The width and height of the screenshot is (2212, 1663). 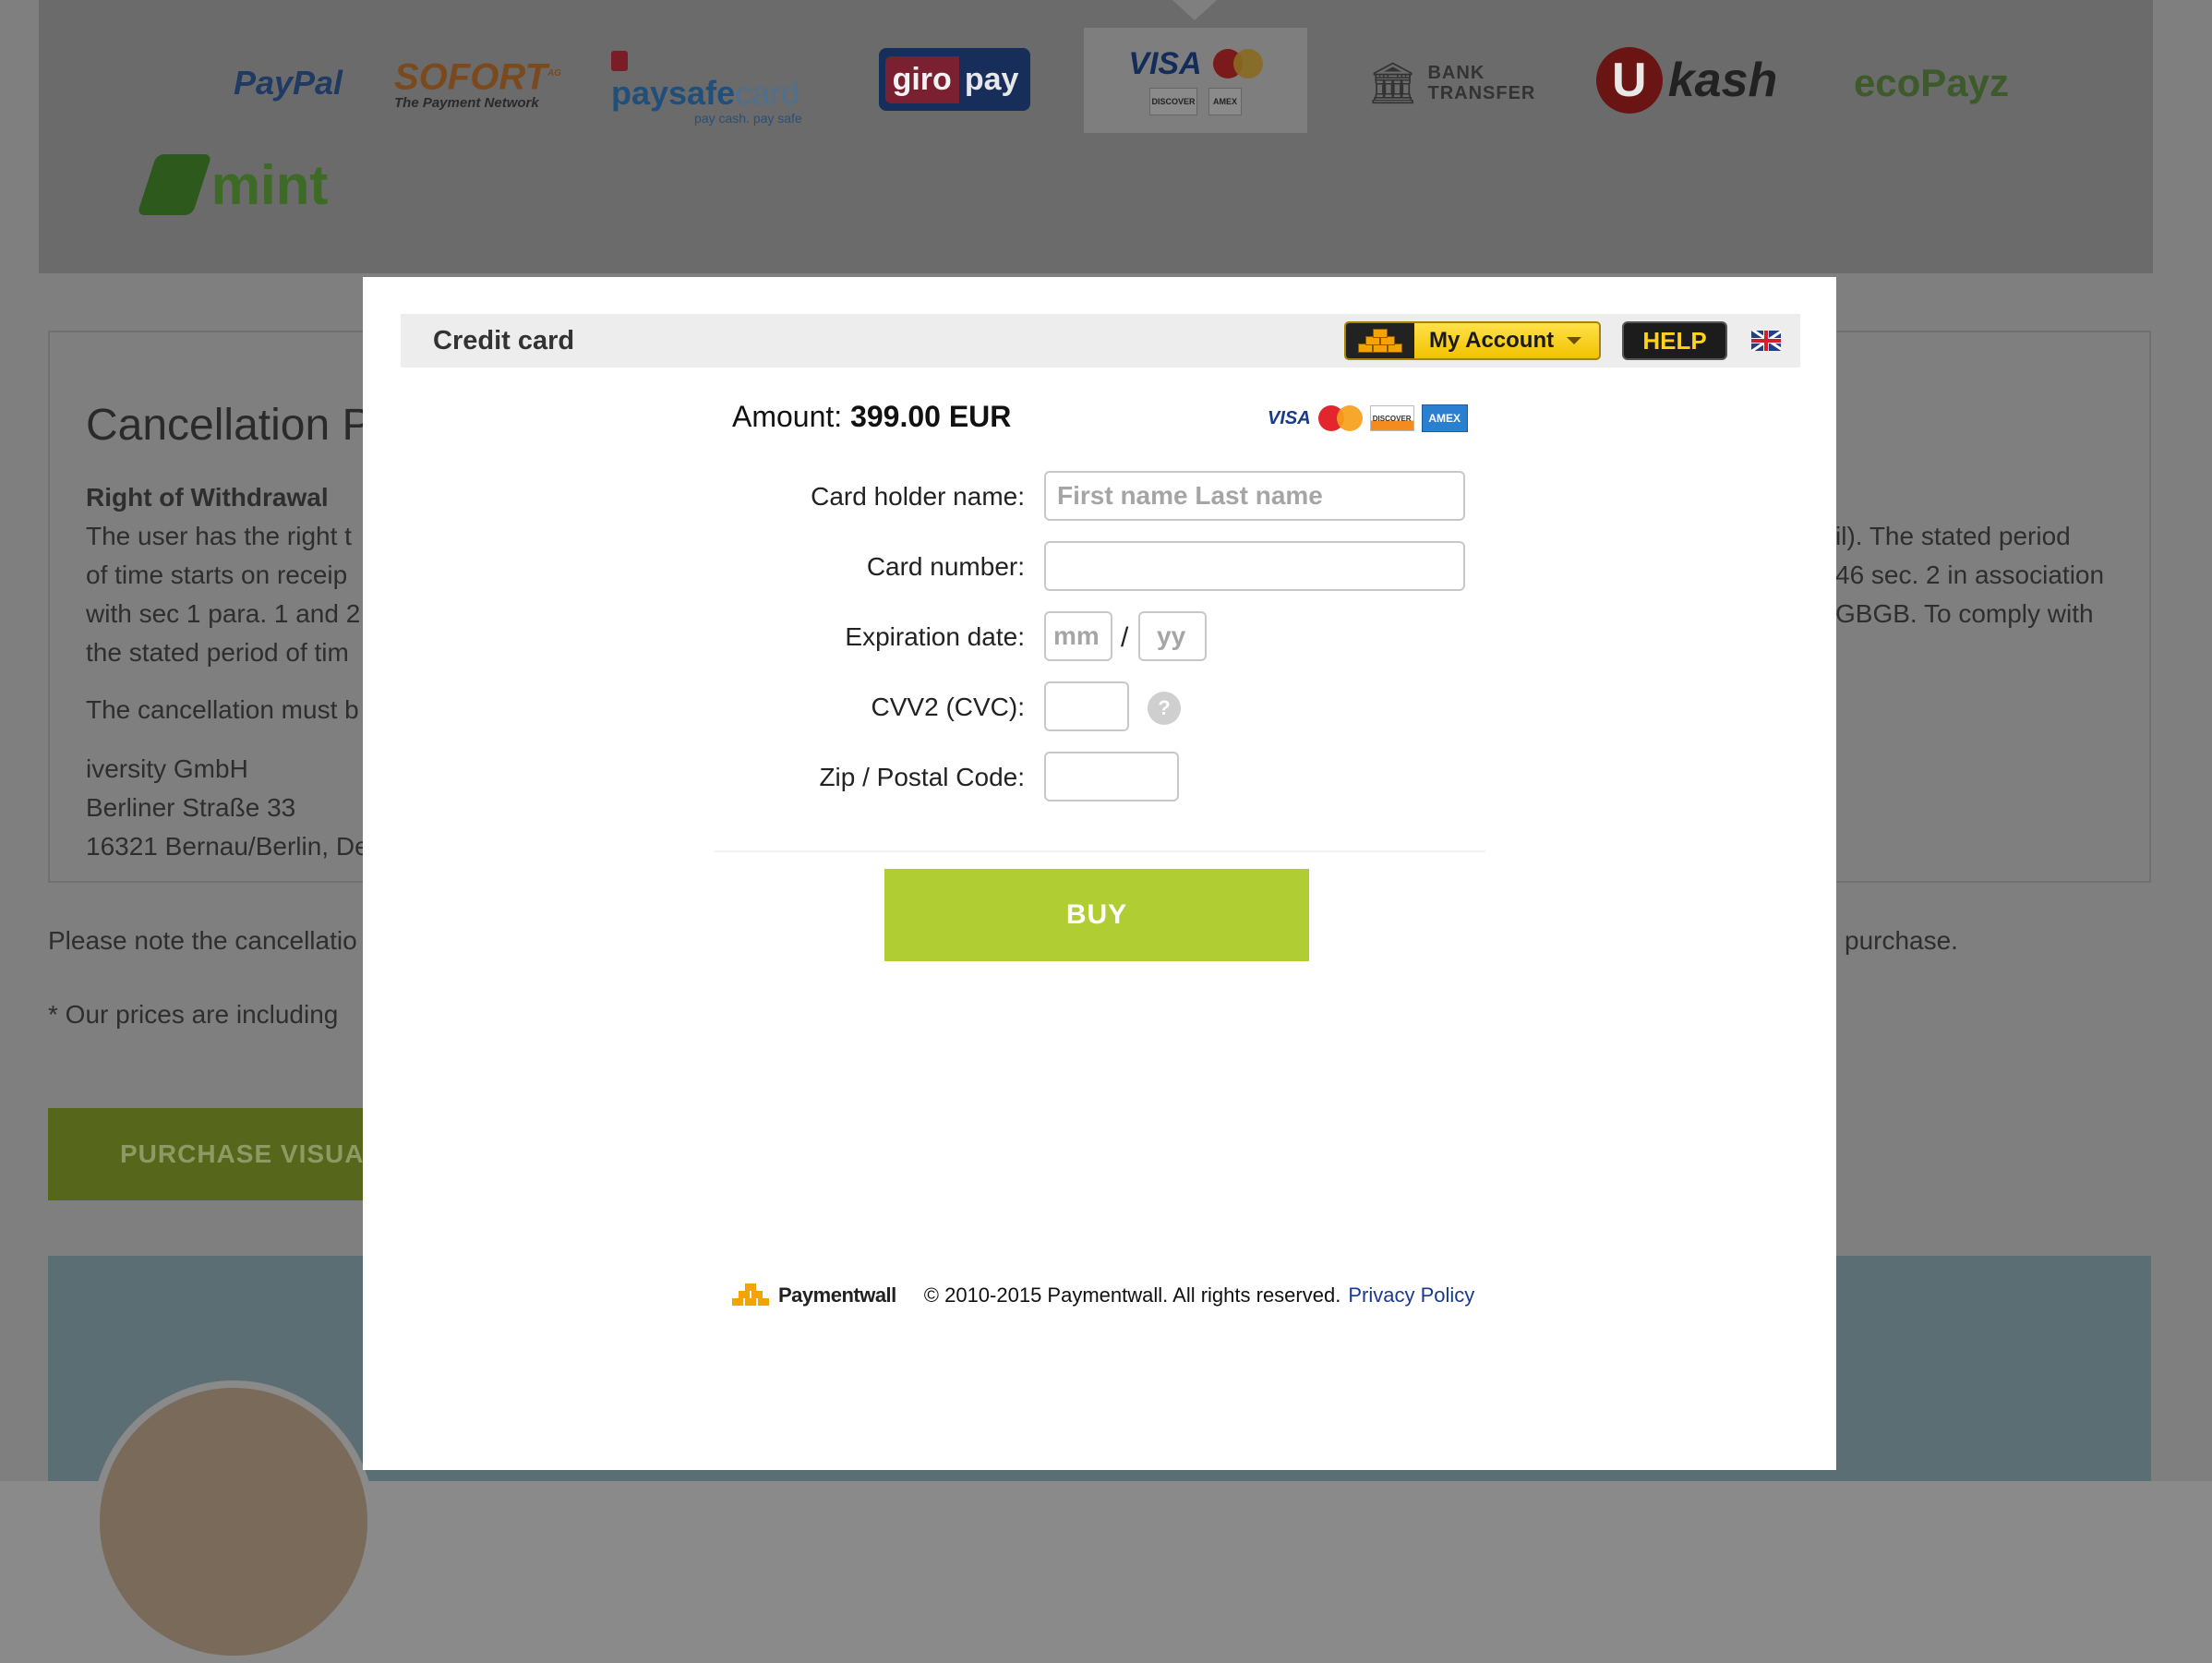 I want to click on payment-method-bank-transfer: 🏛 BANK TRANSFER, so click(x=1451, y=83).